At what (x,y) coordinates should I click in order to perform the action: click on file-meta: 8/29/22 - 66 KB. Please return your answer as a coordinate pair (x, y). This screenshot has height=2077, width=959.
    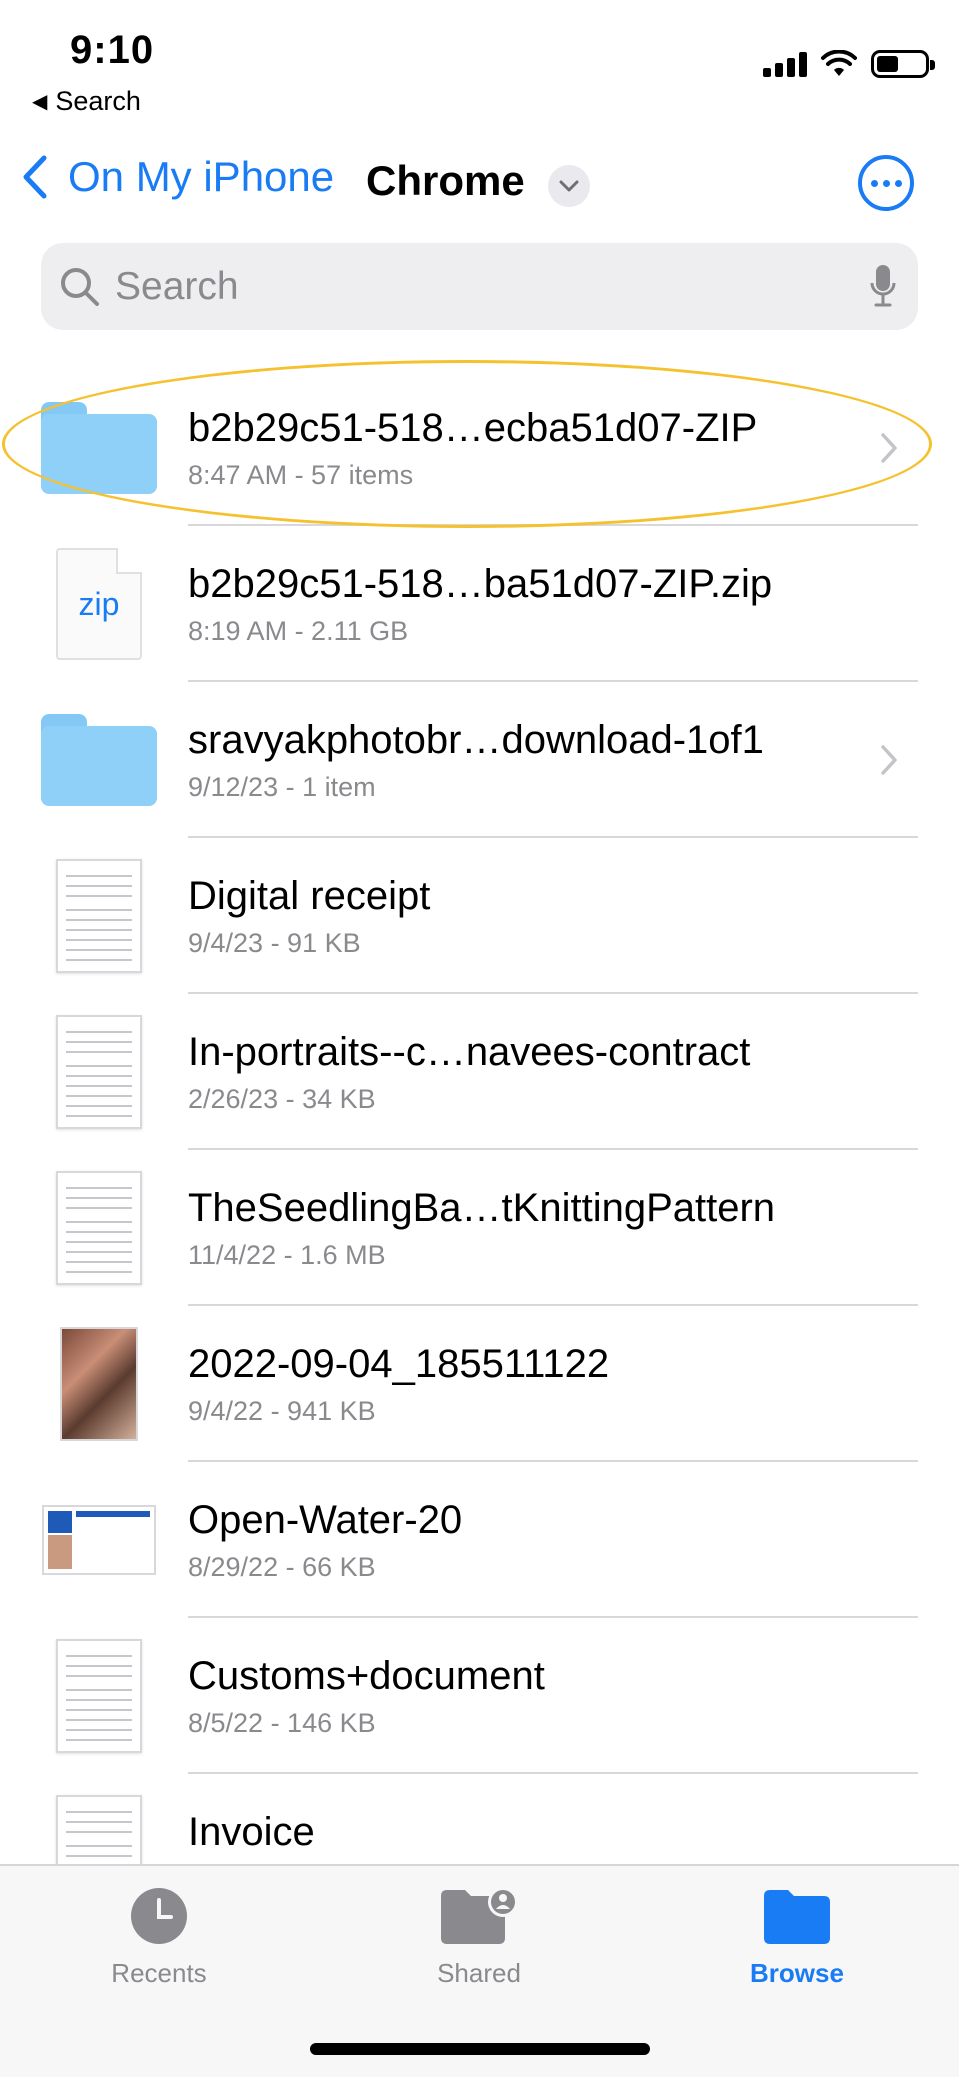
    Looking at the image, I should click on (282, 1567).